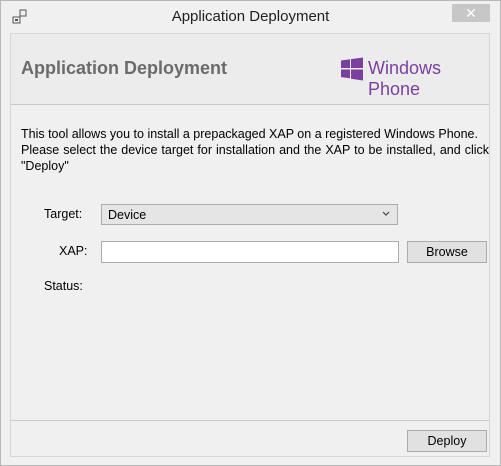 This screenshot has width=501, height=466. I want to click on page-title: Application Deployment, so click(124, 68).